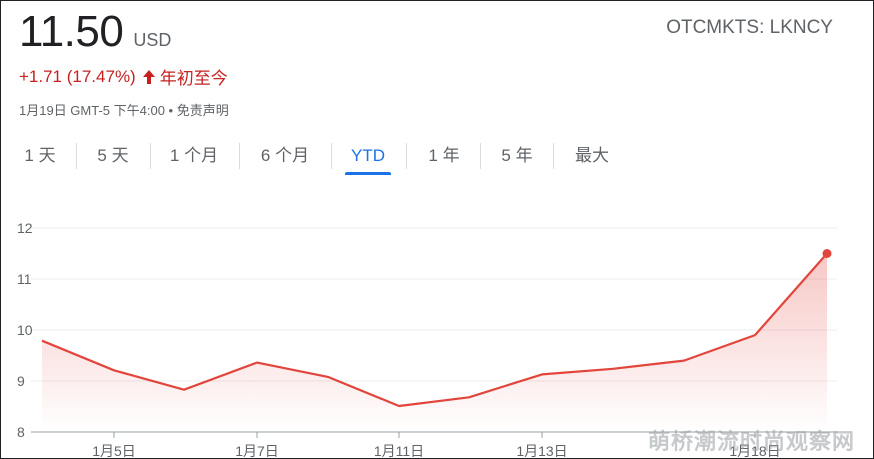  I want to click on tab-5-day: 5 天, so click(113, 156).